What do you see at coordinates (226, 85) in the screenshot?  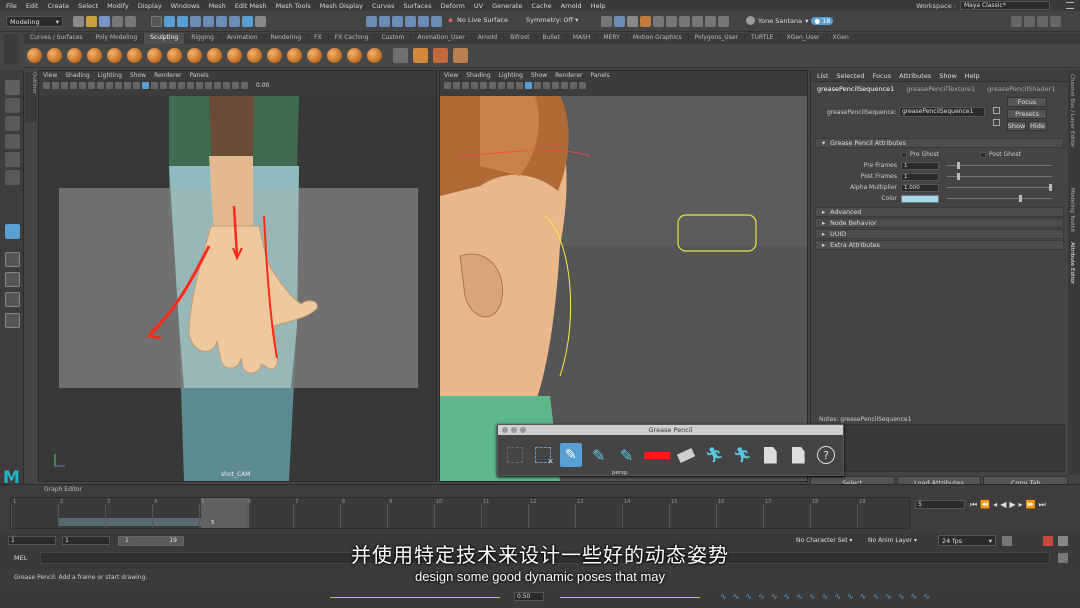 I see `xray-joints-icon` at bounding box center [226, 85].